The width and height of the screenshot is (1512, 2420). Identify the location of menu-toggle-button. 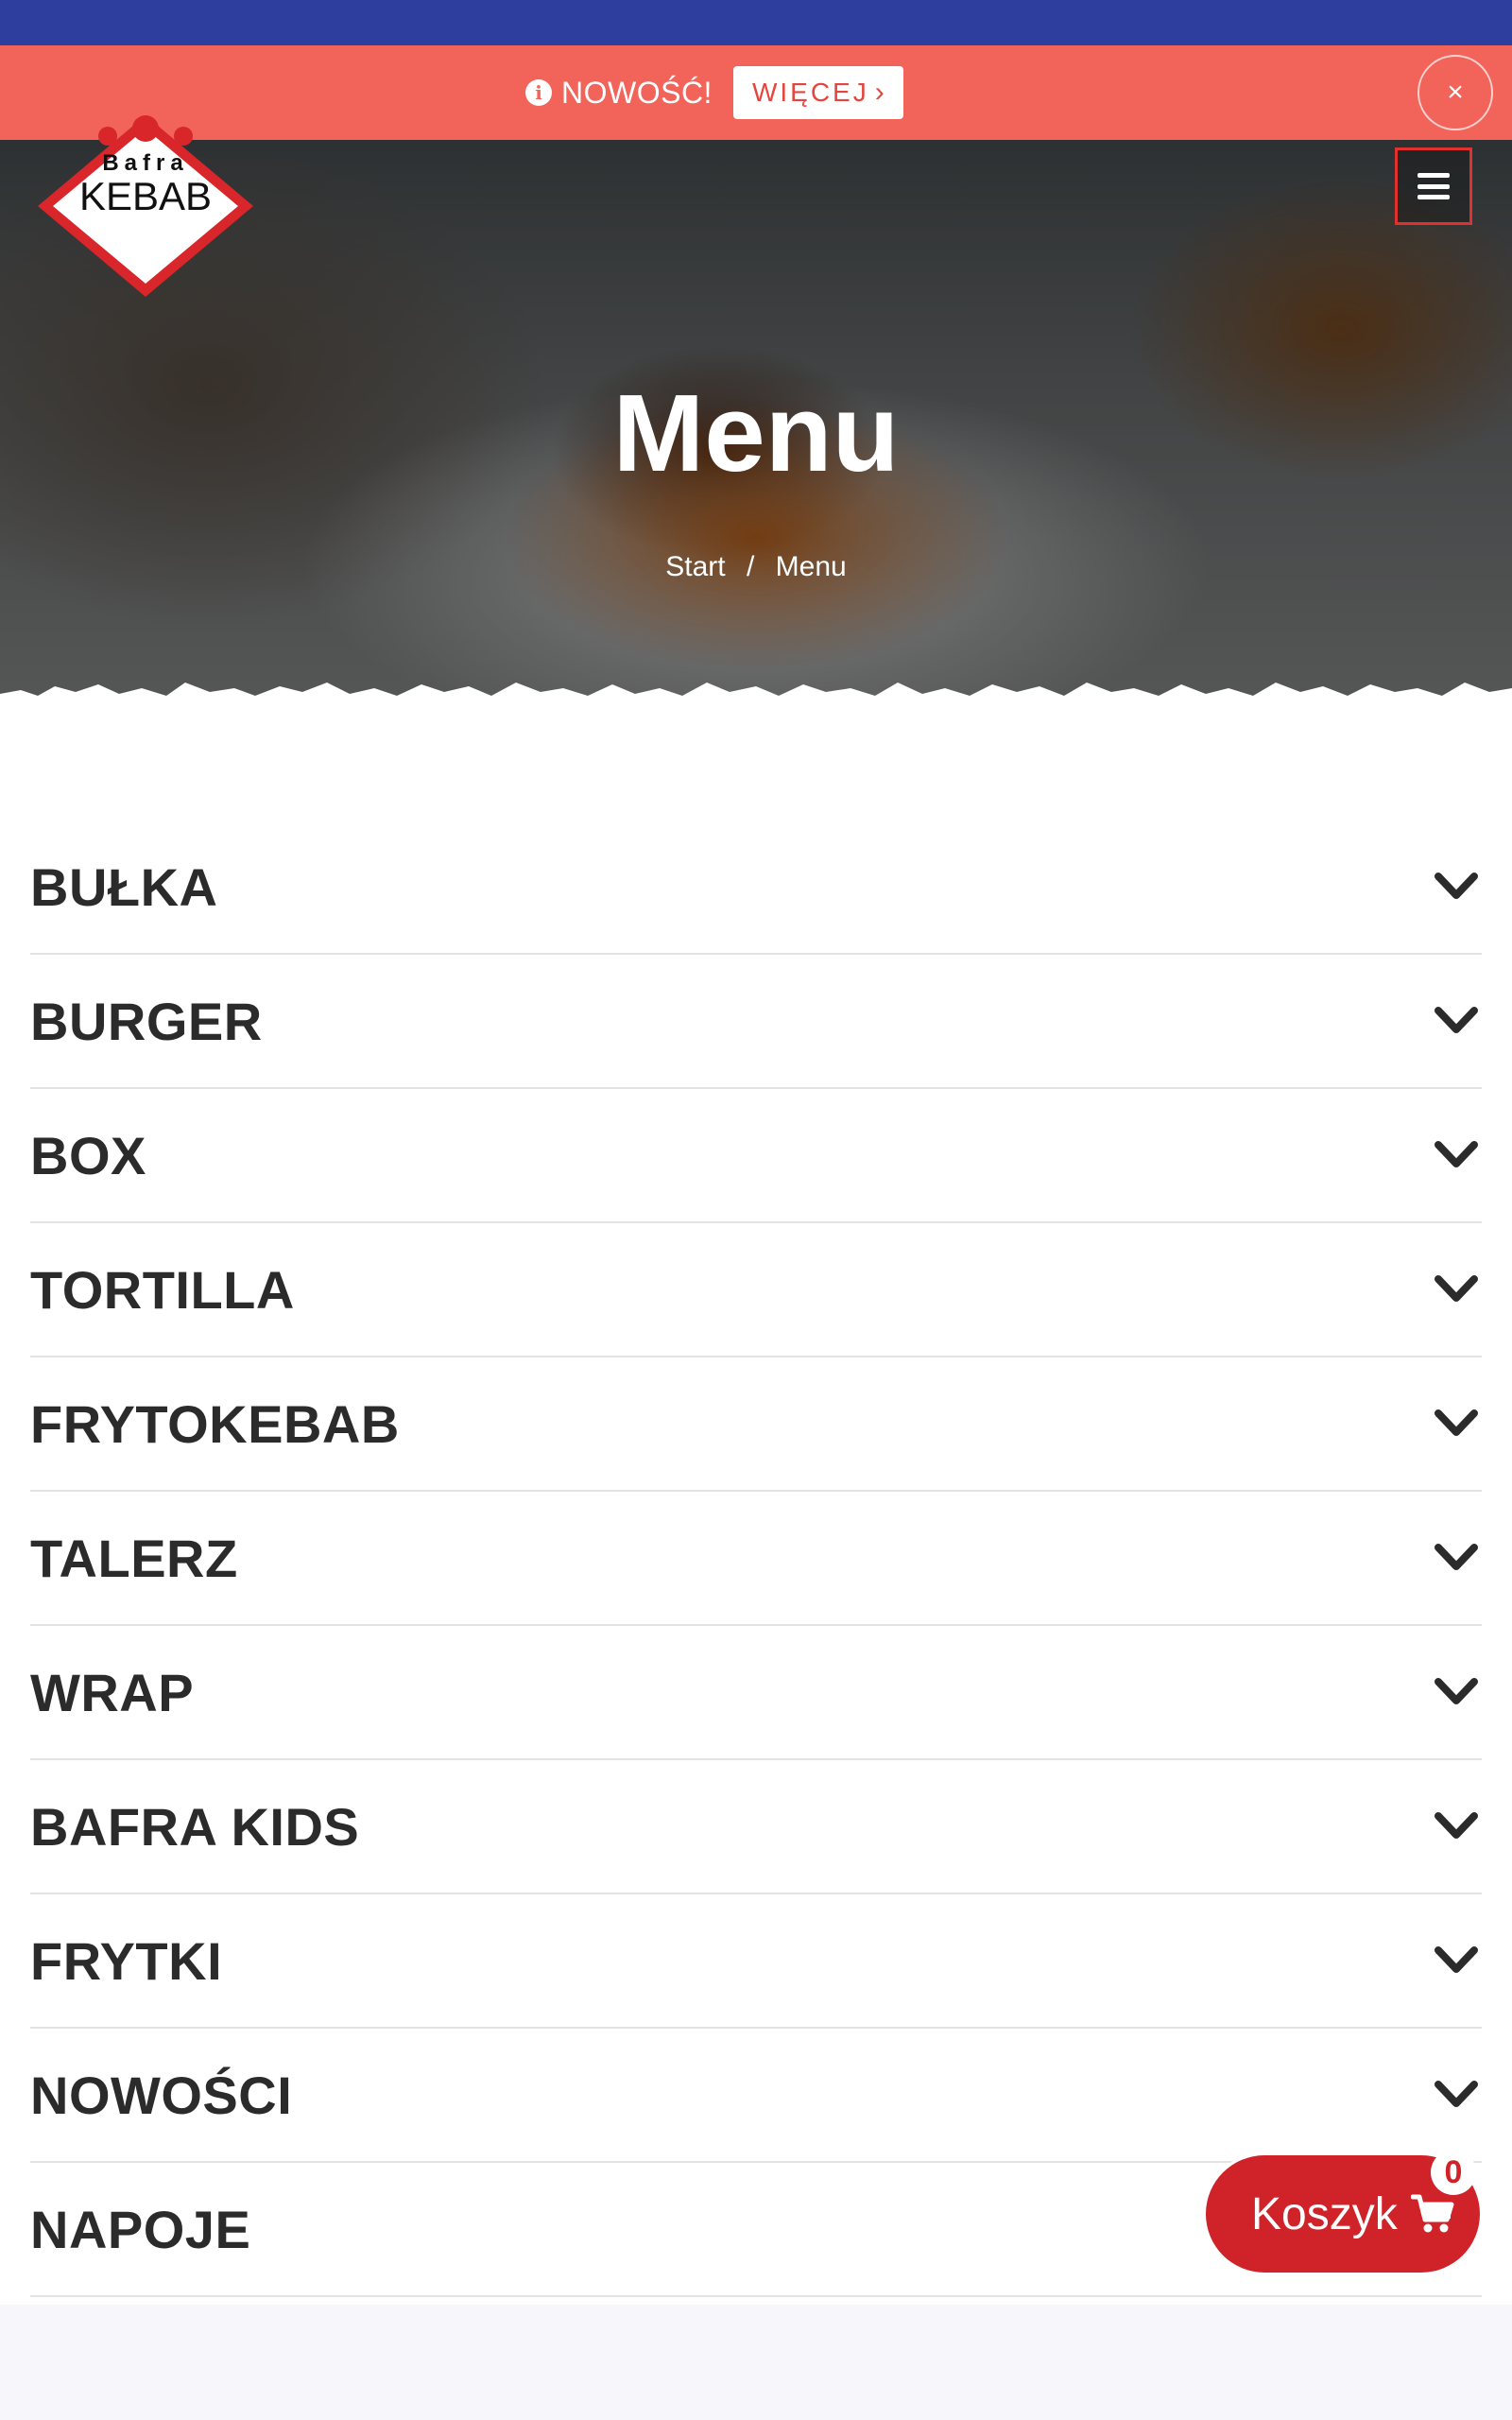
(1433, 186).